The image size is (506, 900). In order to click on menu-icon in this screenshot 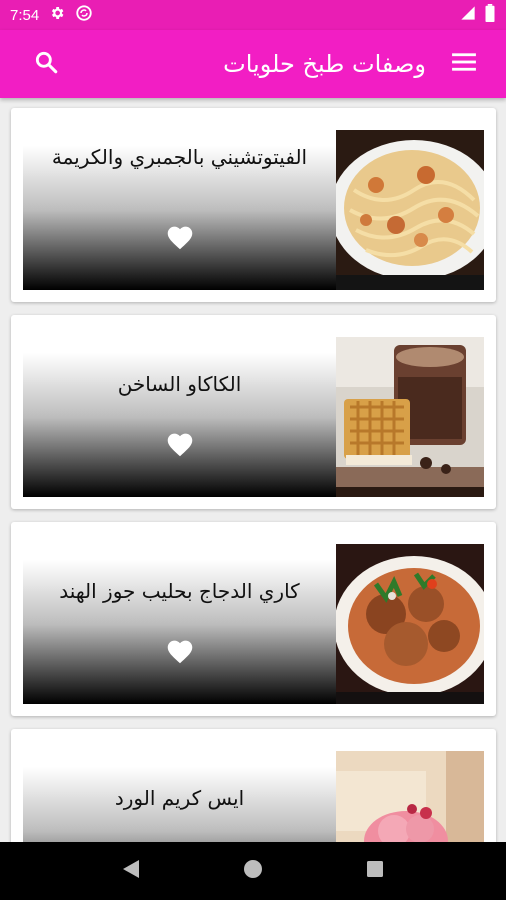, I will do `click(464, 64)`.